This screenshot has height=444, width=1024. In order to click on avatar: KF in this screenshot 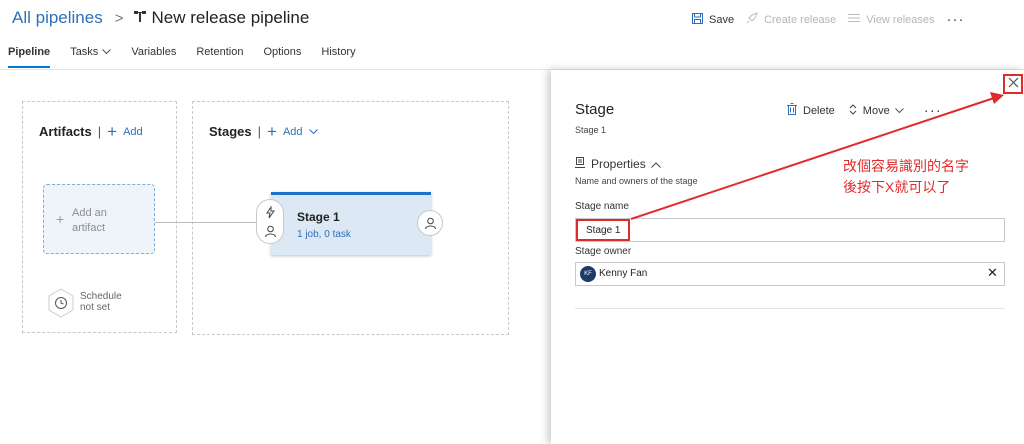, I will do `click(588, 274)`.